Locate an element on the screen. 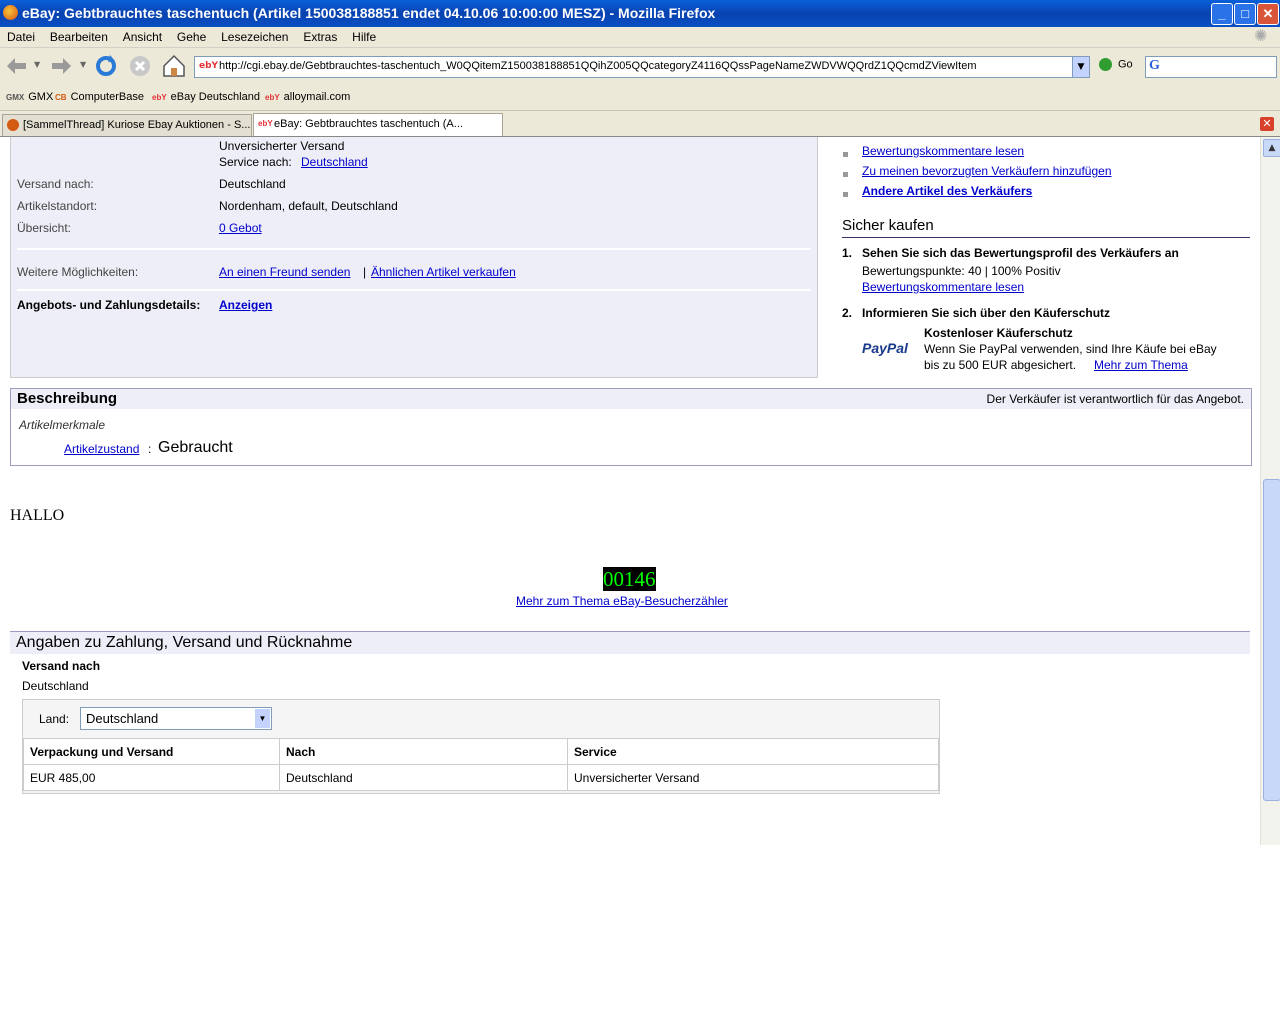 The width and height of the screenshot is (1280, 1024). sell-similar-link: Ähnlichen Artikel verkaufen is located at coordinates (443, 272).